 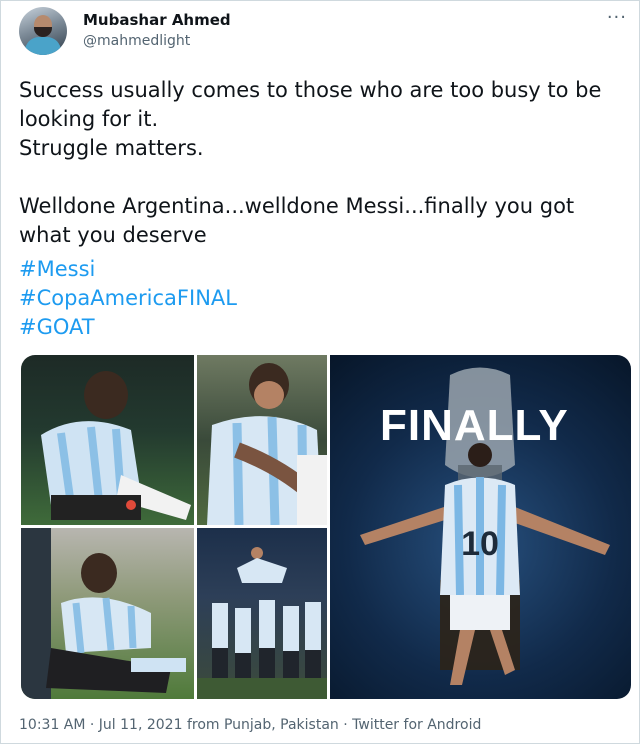 I want to click on avatar-beard, so click(x=43, y=32).